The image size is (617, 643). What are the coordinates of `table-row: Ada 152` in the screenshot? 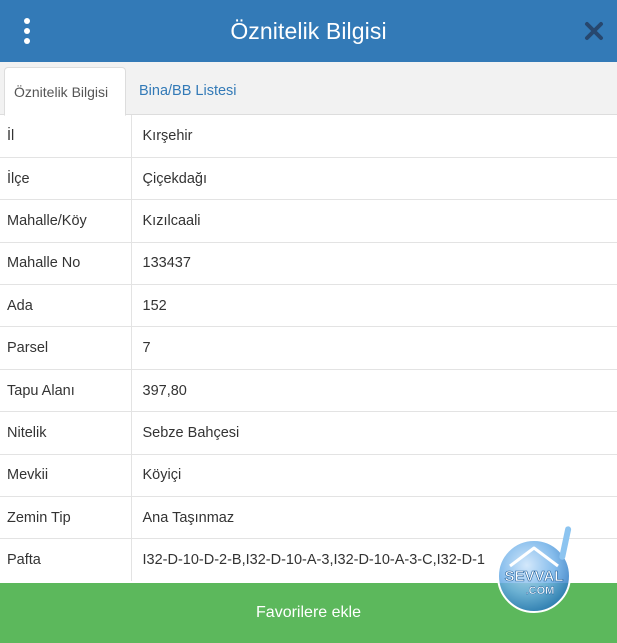 It's located at (308, 305).